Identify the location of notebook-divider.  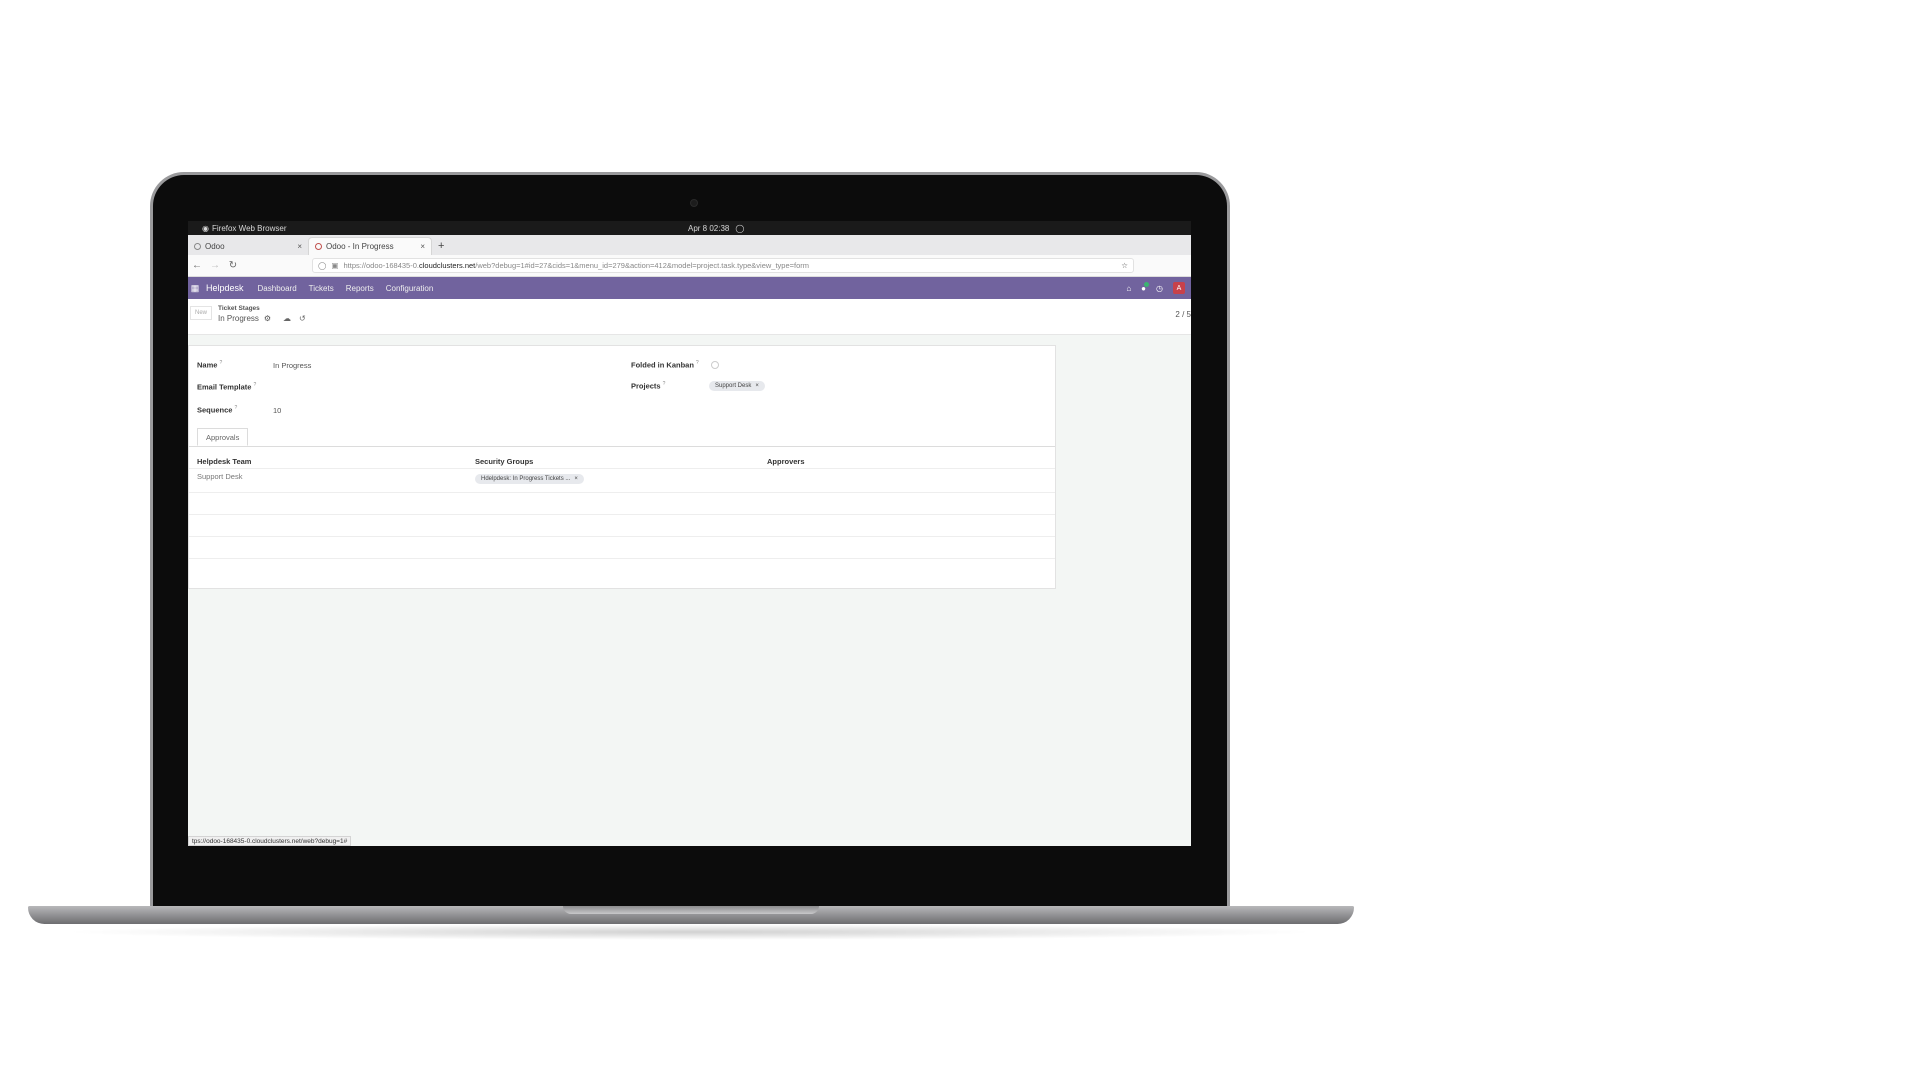
(622, 446).